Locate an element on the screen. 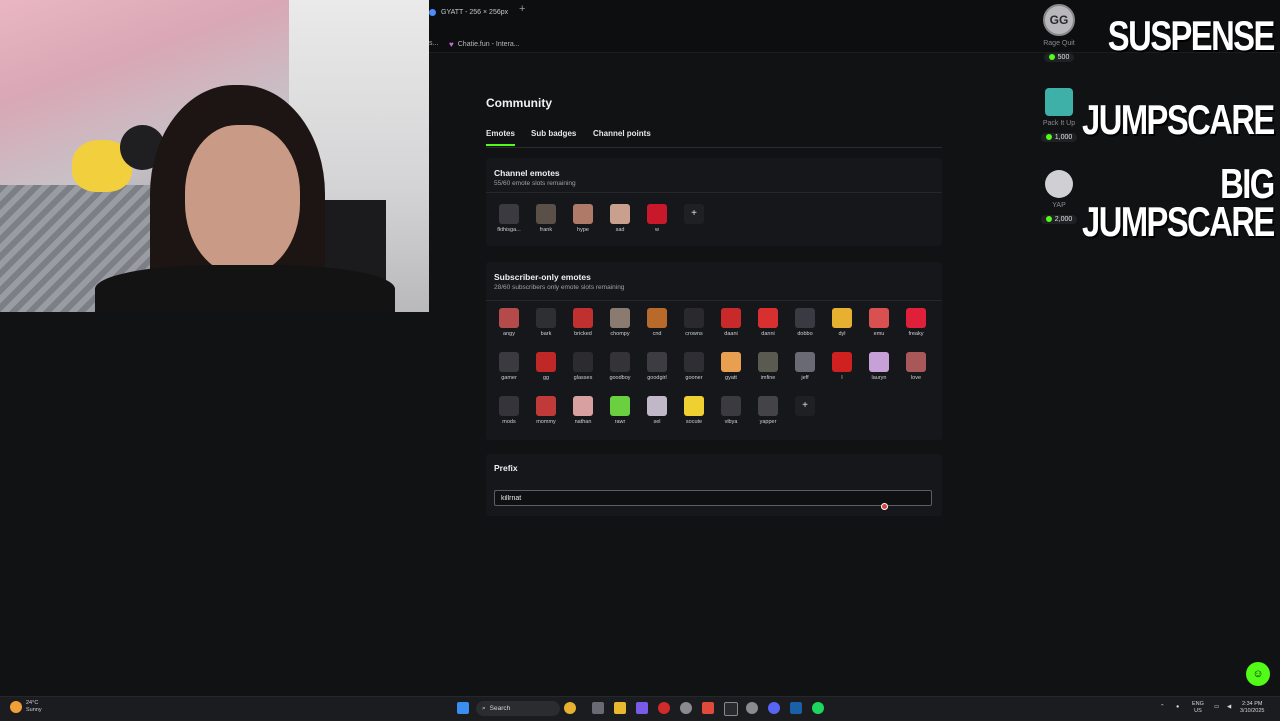 The height and width of the screenshot is (721, 1280). emote-name: hype is located at coordinates (583, 230).